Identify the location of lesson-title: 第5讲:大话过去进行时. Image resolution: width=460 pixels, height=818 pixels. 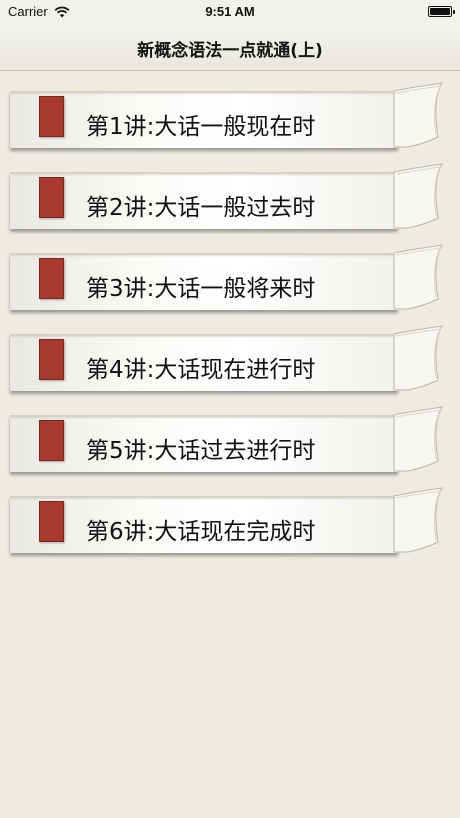
(201, 451).